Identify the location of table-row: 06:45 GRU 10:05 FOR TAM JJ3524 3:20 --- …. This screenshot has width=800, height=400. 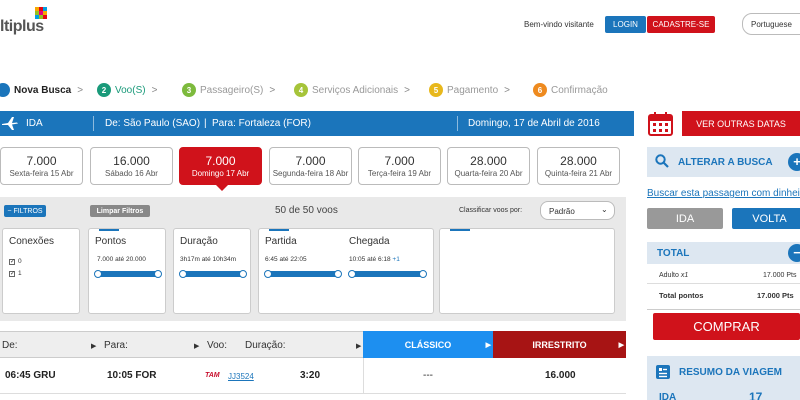
(313, 376).